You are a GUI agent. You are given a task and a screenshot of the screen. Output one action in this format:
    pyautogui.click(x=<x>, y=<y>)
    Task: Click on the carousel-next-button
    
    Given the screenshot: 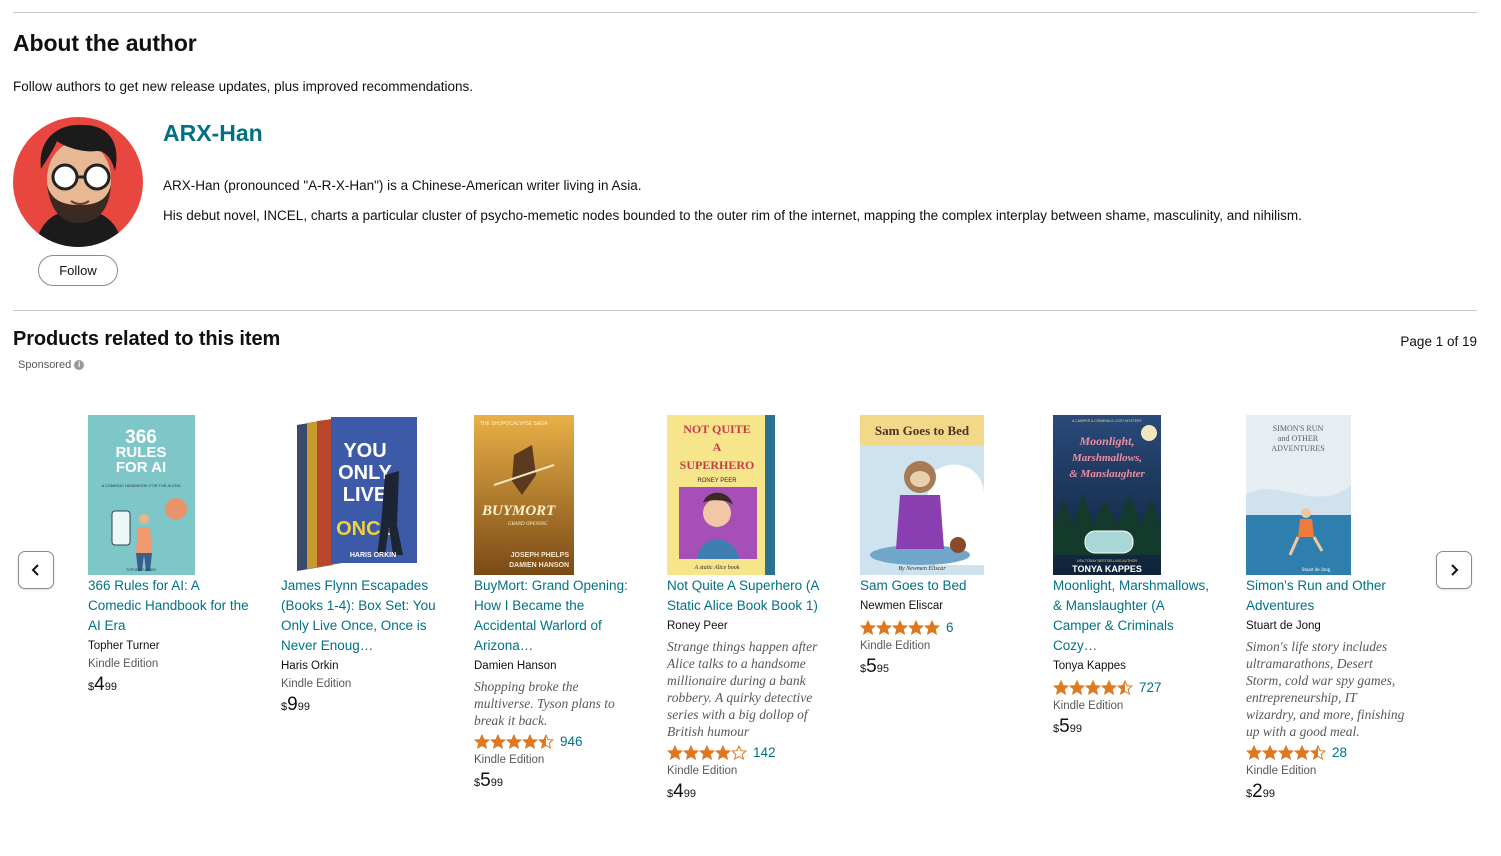 What is the action you would take?
    pyautogui.click(x=1454, y=570)
    